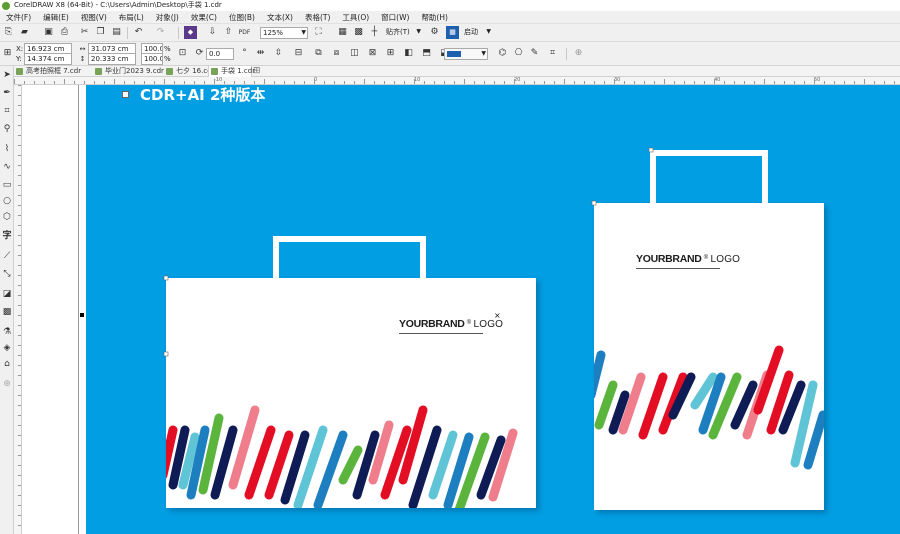 The height and width of the screenshot is (534, 900). What do you see at coordinates (7, 167) in the screenshot?
I see `artistic-media-icon: ∿` at bounding box center [7, 167].